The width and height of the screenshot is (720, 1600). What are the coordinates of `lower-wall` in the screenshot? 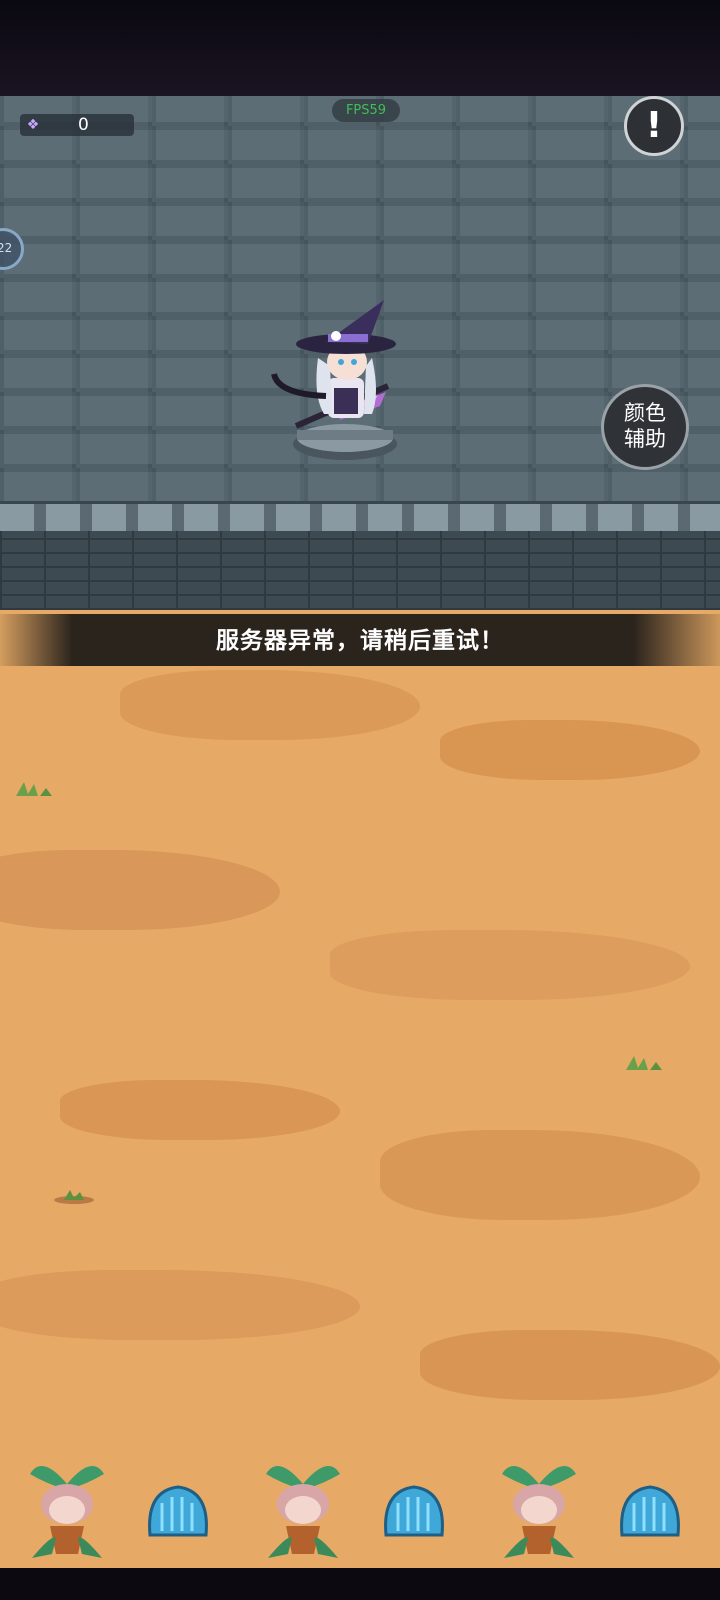 It's located at (360, 570).